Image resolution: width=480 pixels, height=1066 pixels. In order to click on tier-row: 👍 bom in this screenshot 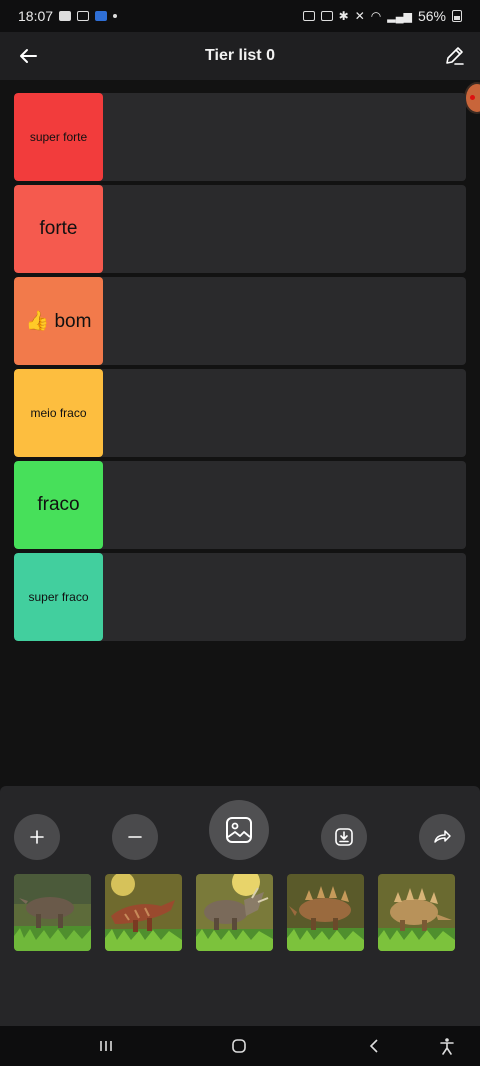, I will do `click(240, 321)`.